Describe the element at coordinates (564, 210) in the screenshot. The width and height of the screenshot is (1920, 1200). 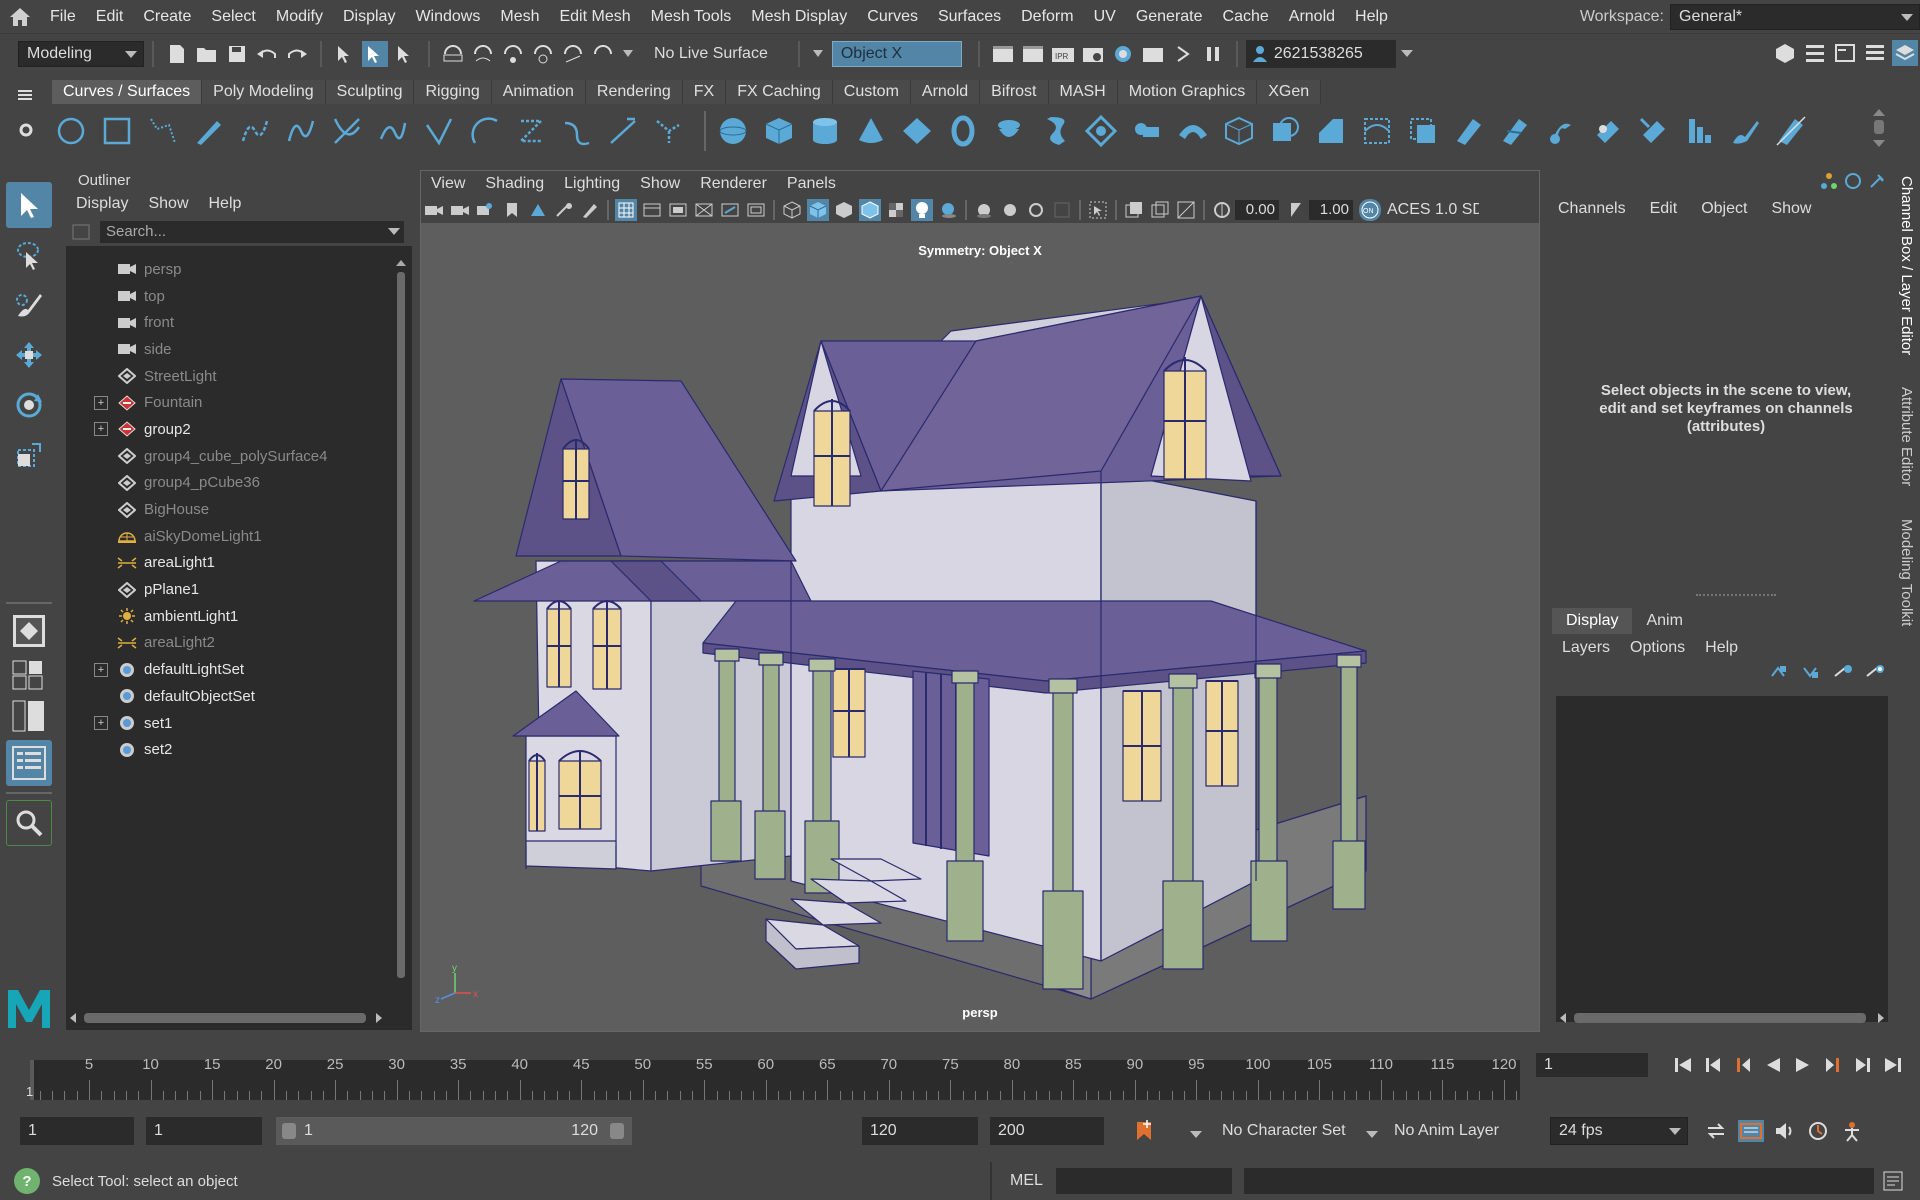
I see `2d-pan-zoom-icon` at that location.